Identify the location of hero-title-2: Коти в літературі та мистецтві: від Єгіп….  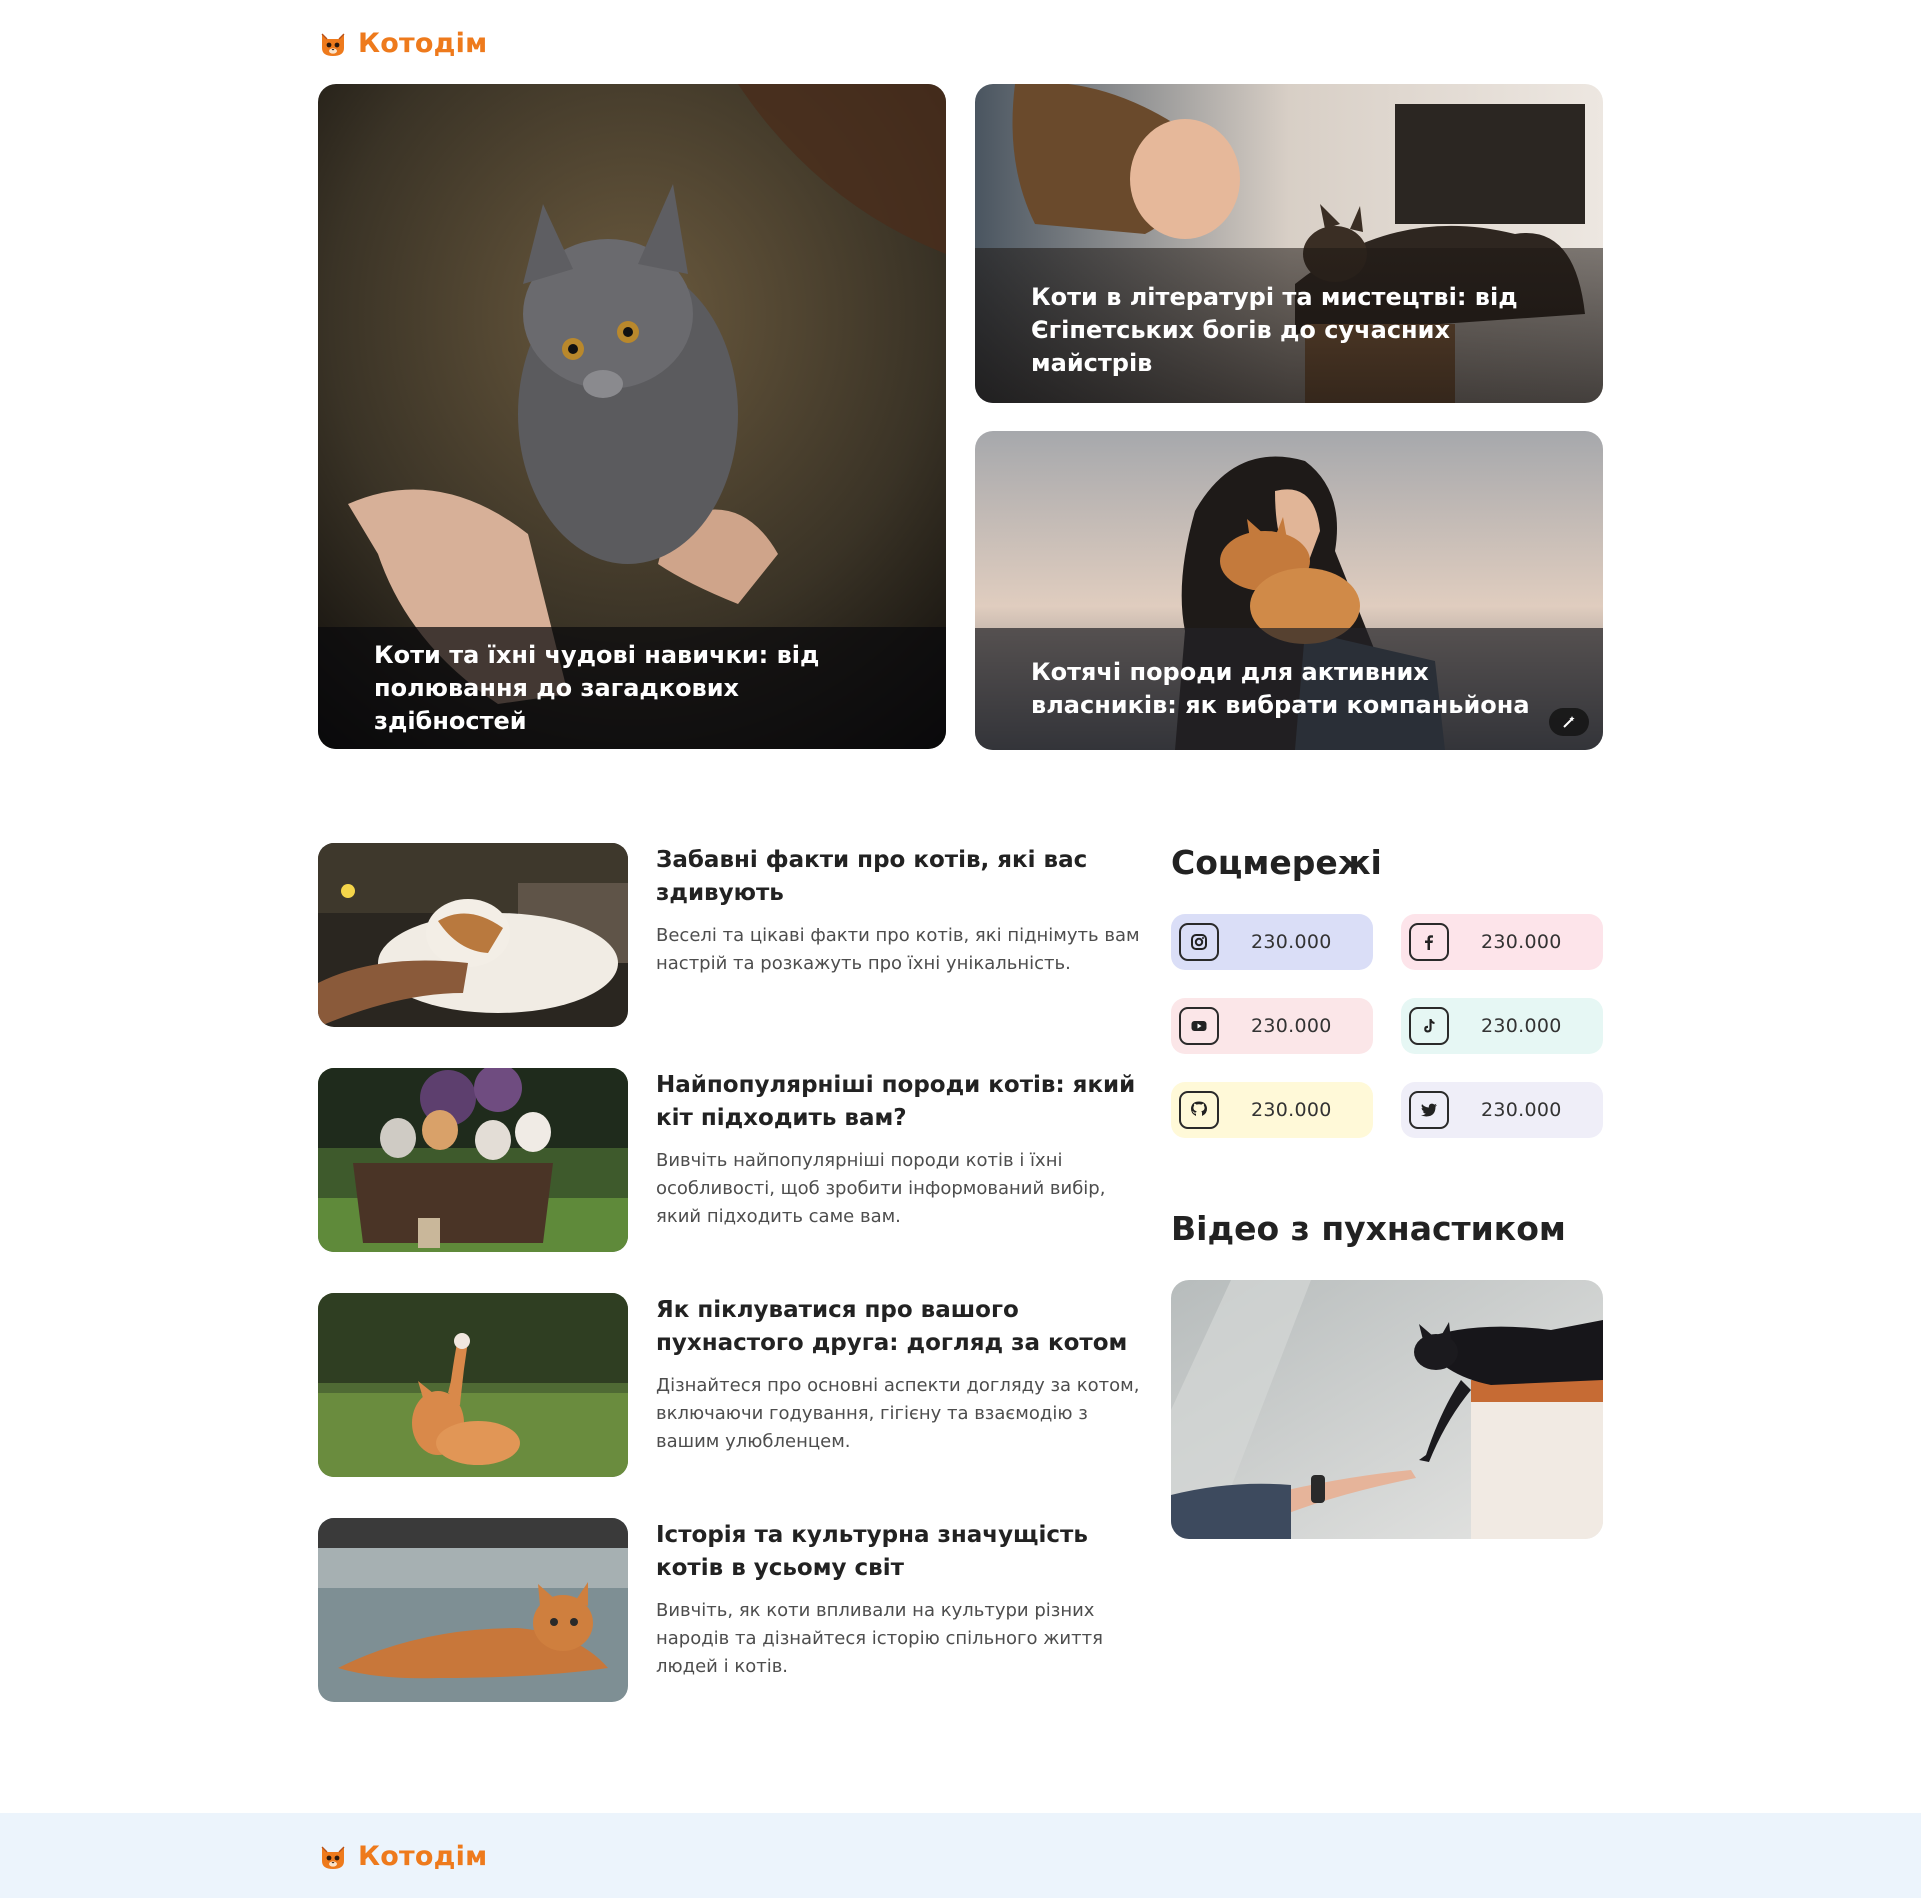
(1274, 330).